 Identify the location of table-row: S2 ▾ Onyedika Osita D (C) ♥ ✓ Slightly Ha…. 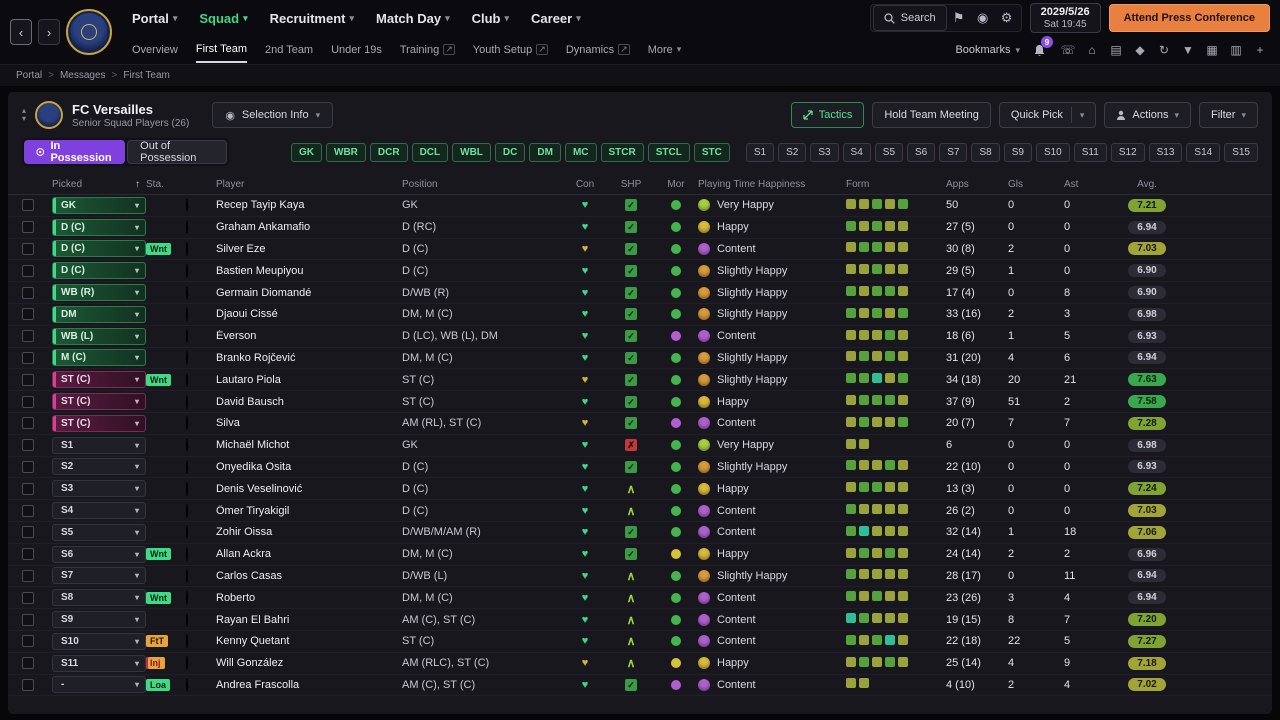
(640, 467).